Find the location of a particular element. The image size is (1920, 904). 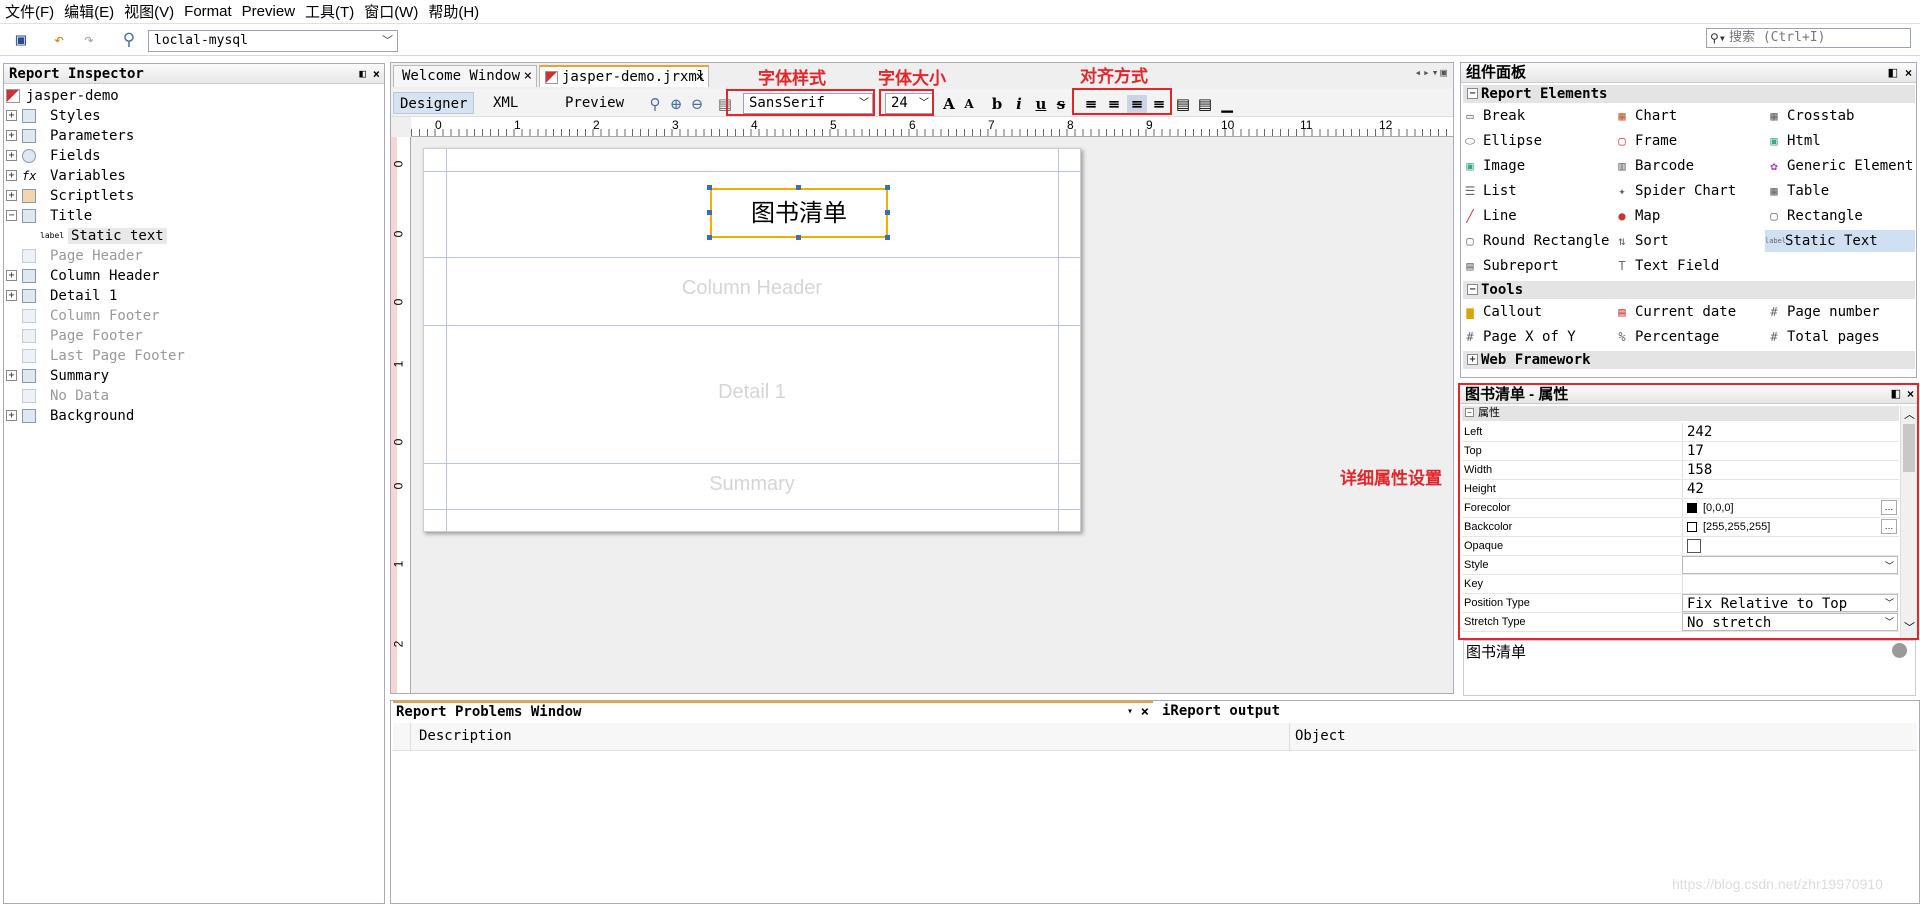

prop-value: 242 is located at coordinates (1790, 432).